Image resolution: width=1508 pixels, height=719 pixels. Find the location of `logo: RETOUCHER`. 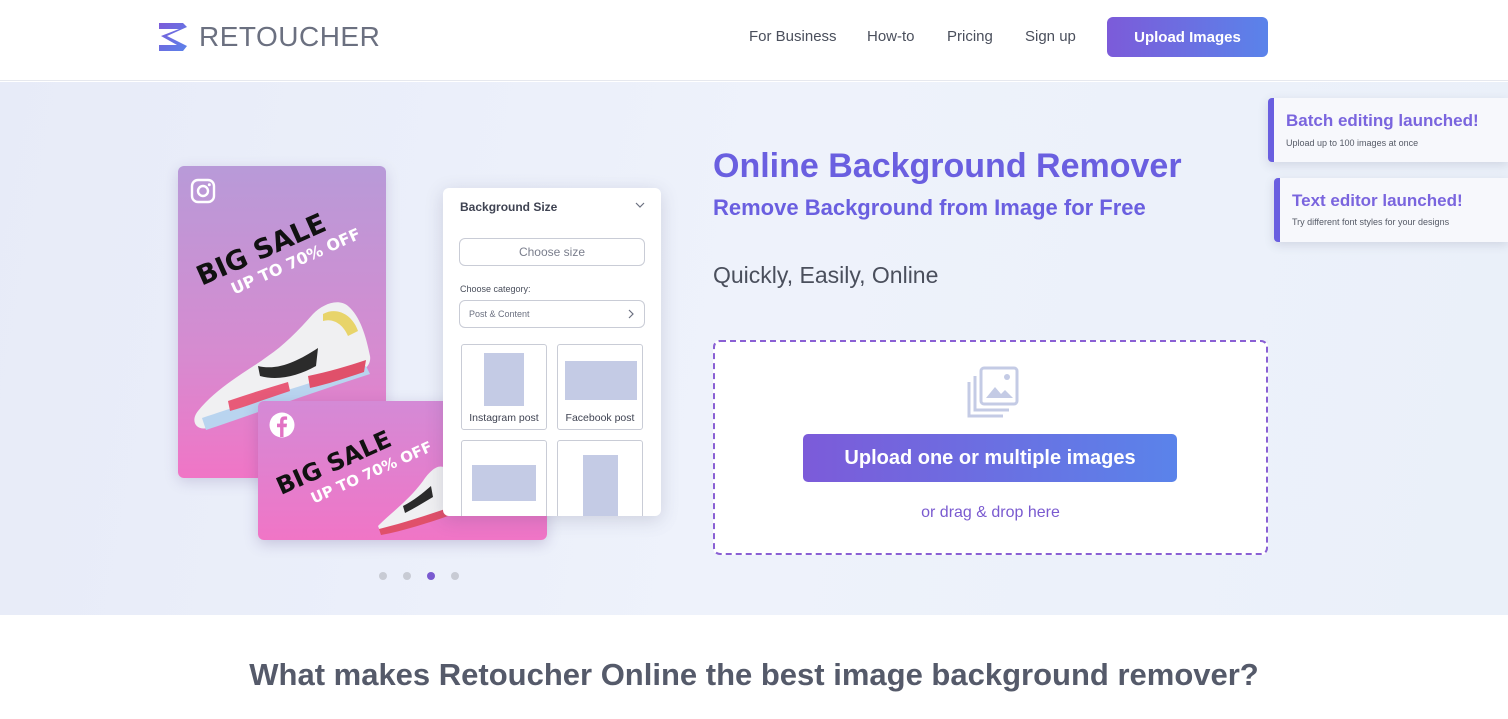

logo: RETOUCHER is located at coordinates (268, 37).